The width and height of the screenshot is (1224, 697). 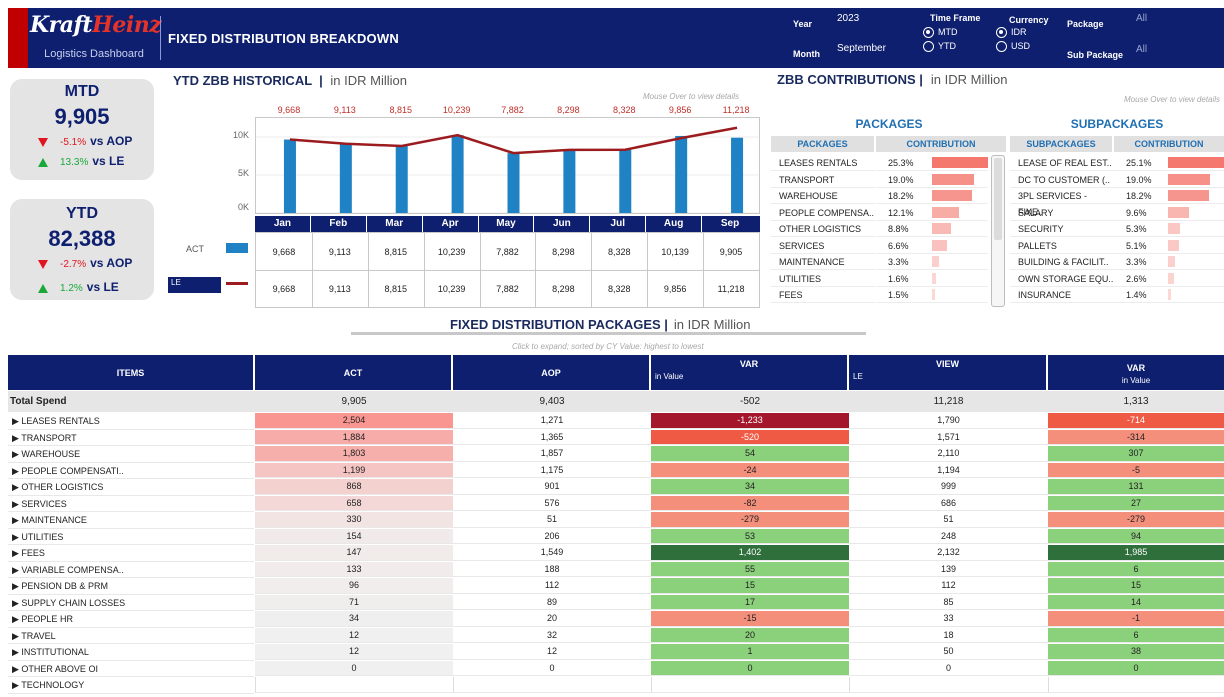 I want to click on package-name: UTILITIES, so click(x=823, y=279).